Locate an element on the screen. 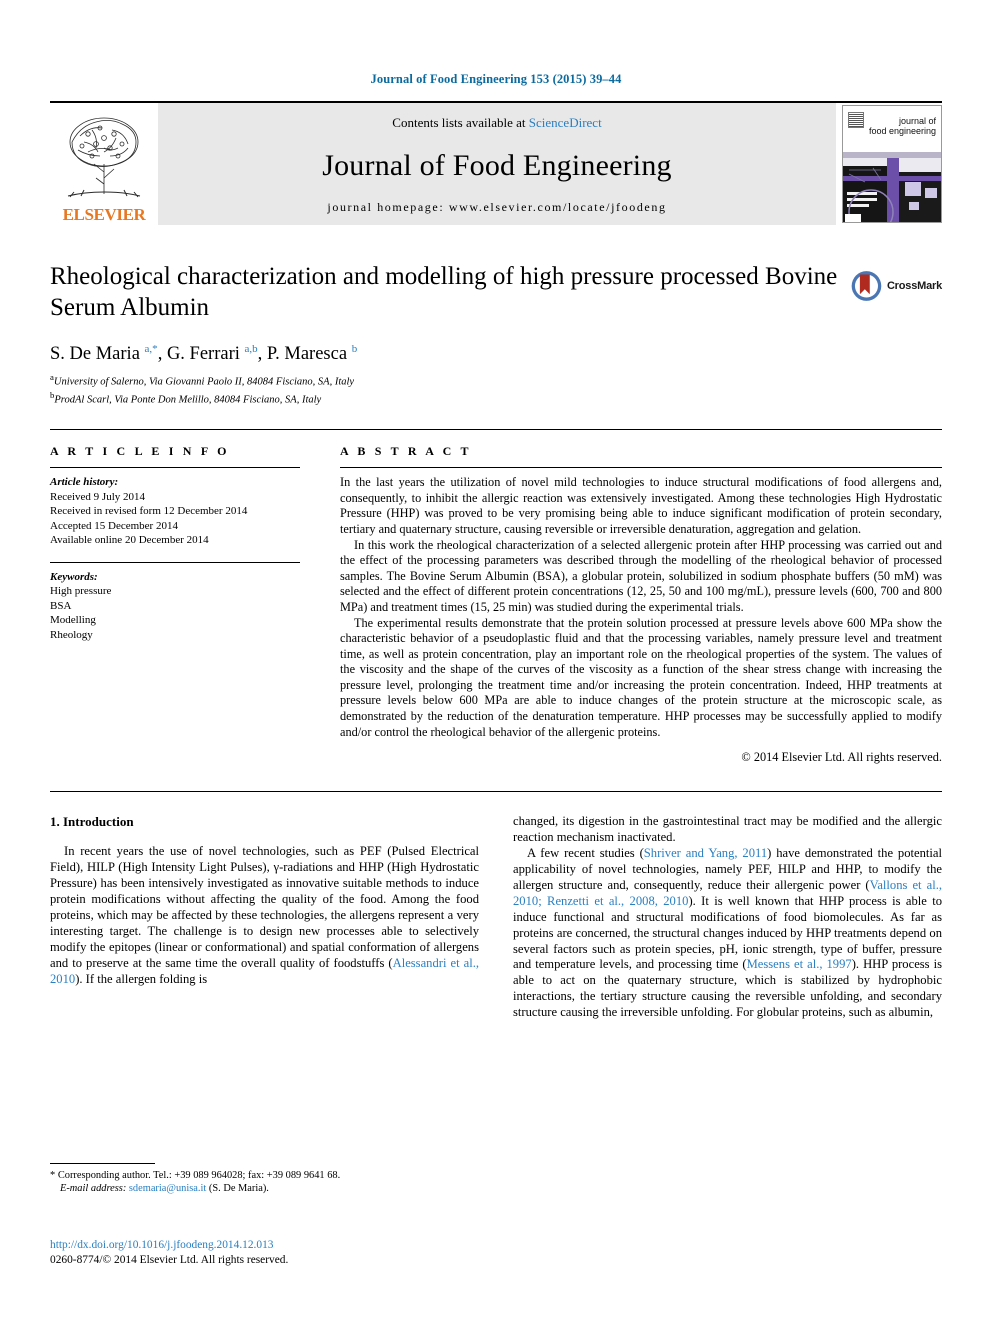 This screenshot has height=1323, width=992. article-info-heading: A R T I C L E I N F O is located at coordinates (140, 451).